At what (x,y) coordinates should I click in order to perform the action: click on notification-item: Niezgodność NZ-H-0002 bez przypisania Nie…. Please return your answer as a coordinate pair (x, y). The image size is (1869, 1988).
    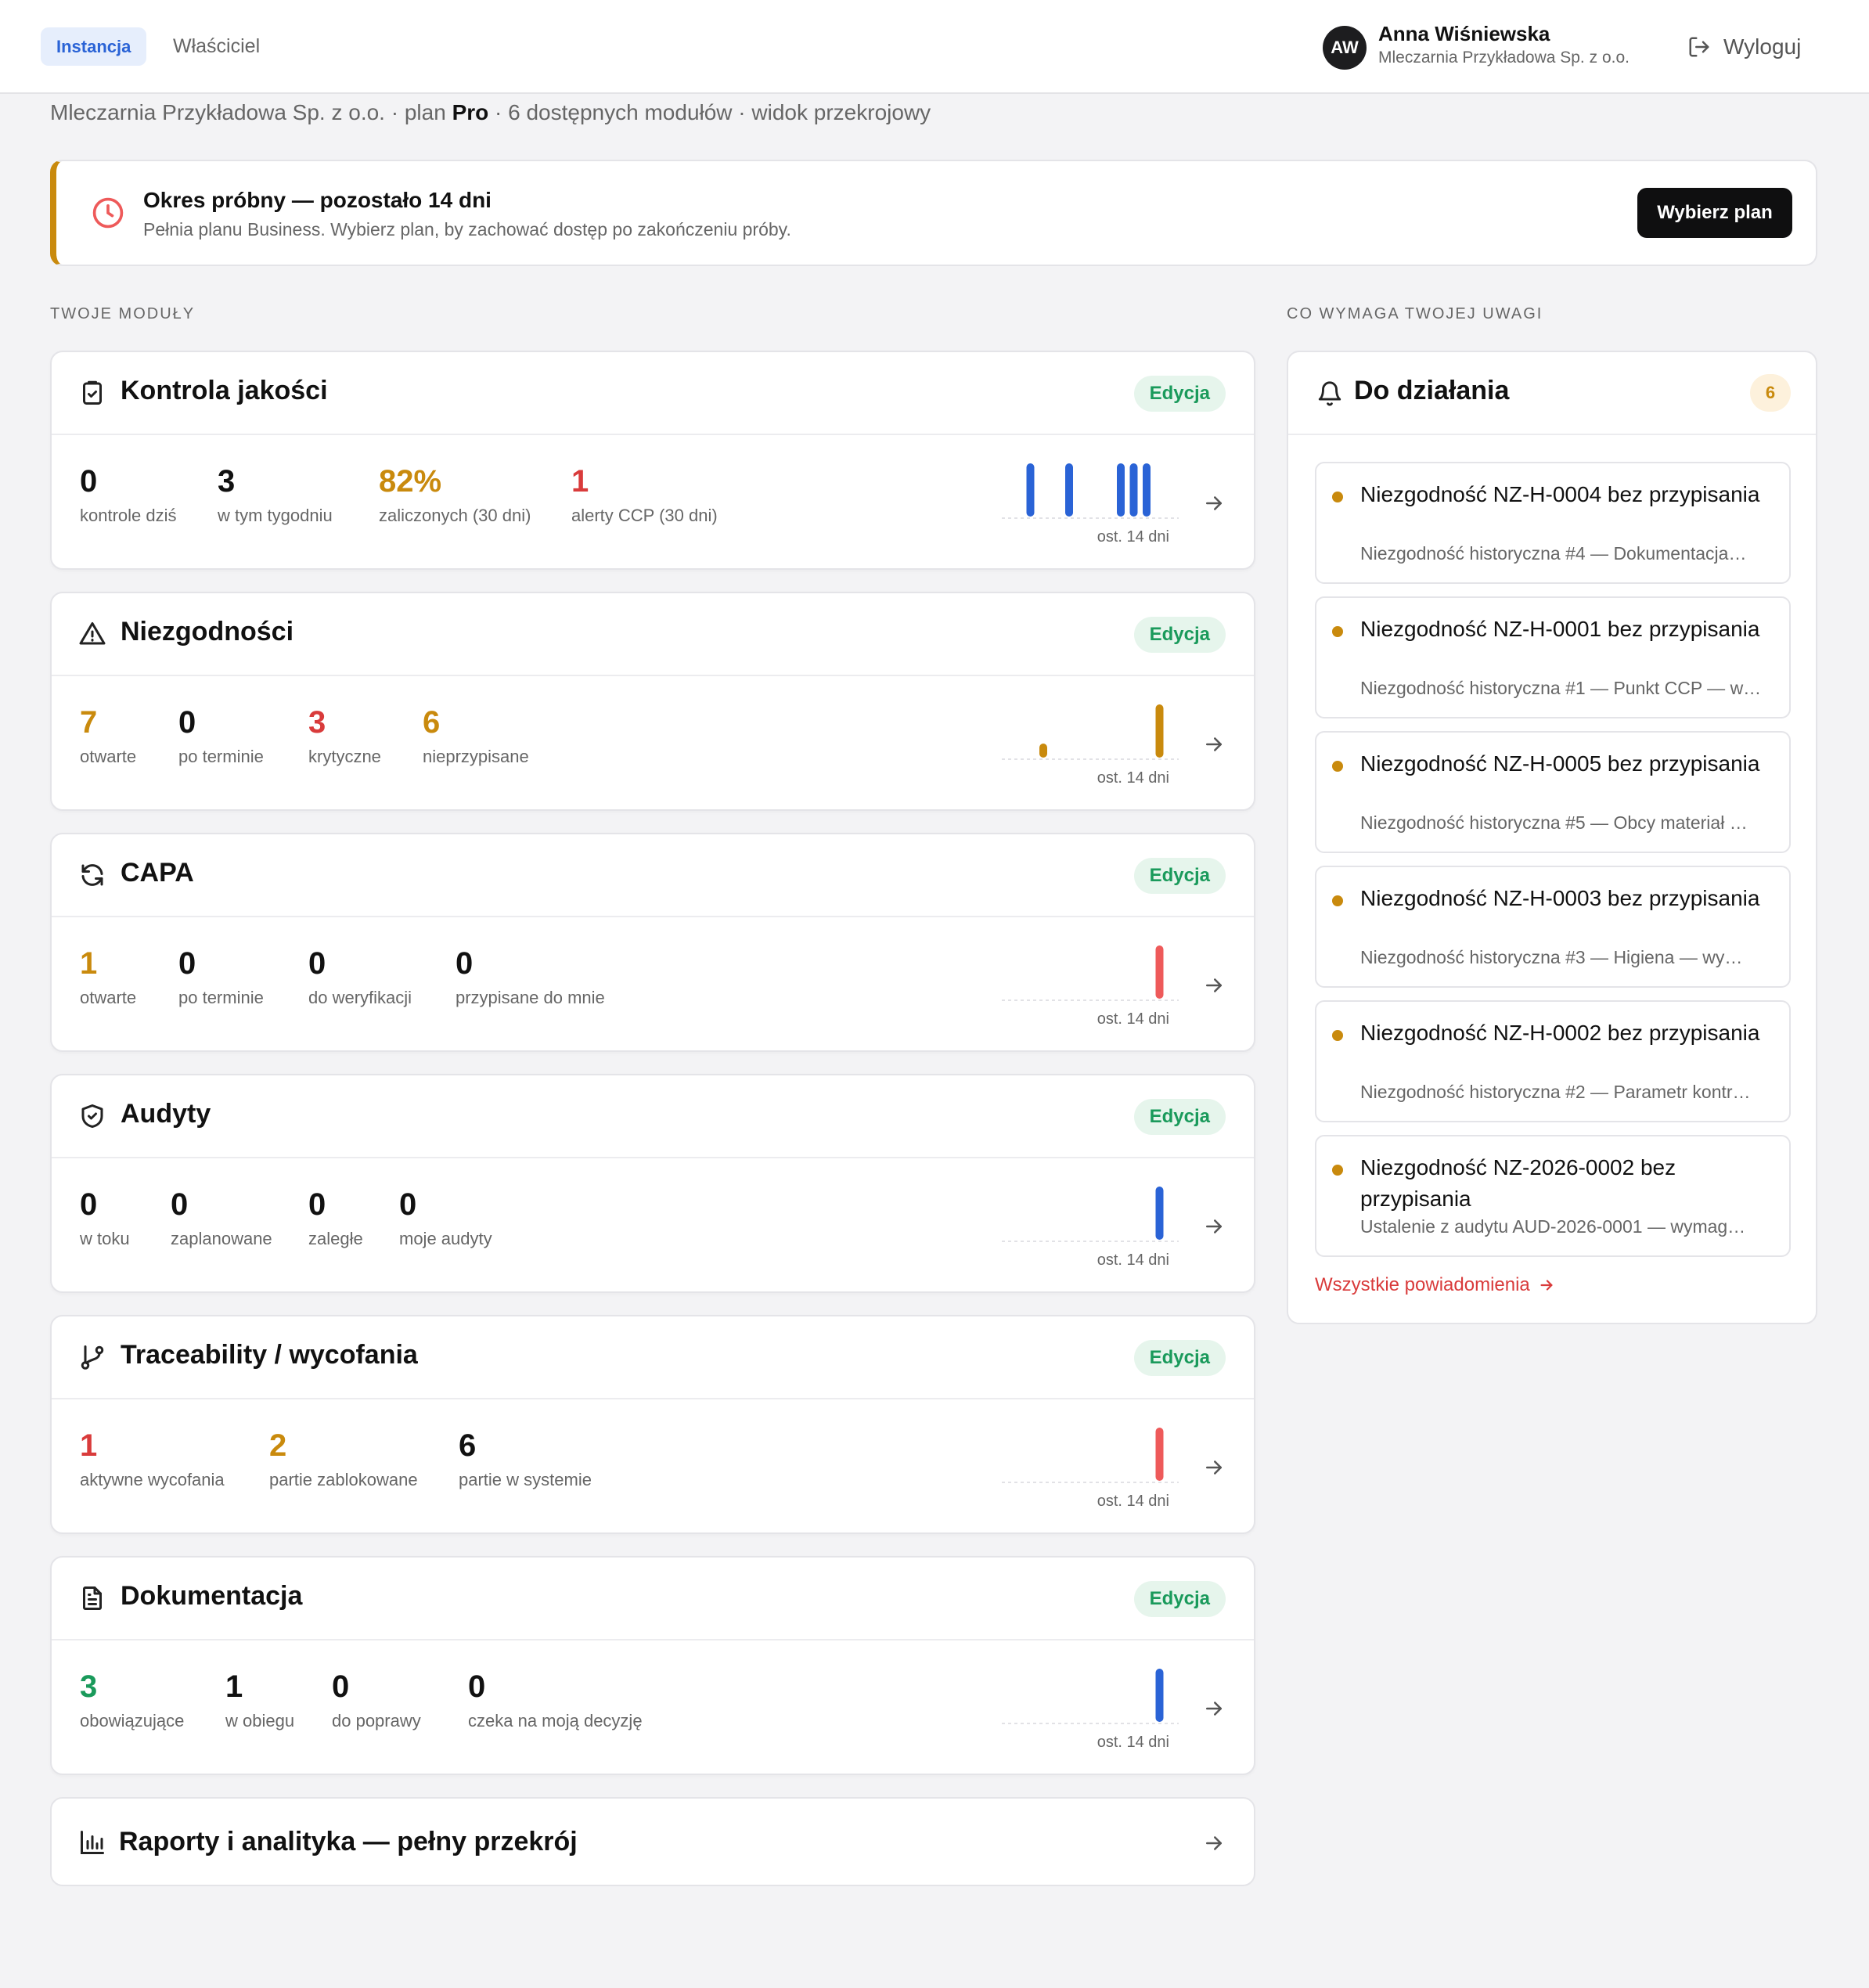
    Looking at the image, I should click on (1553, 1061).